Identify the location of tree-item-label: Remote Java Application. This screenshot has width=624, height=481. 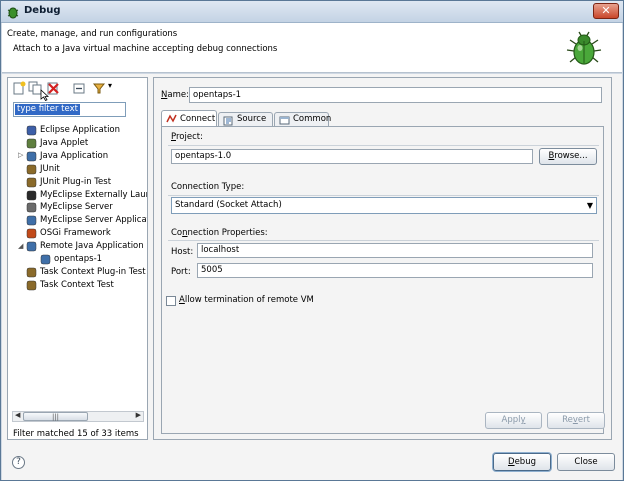
(92, 246).